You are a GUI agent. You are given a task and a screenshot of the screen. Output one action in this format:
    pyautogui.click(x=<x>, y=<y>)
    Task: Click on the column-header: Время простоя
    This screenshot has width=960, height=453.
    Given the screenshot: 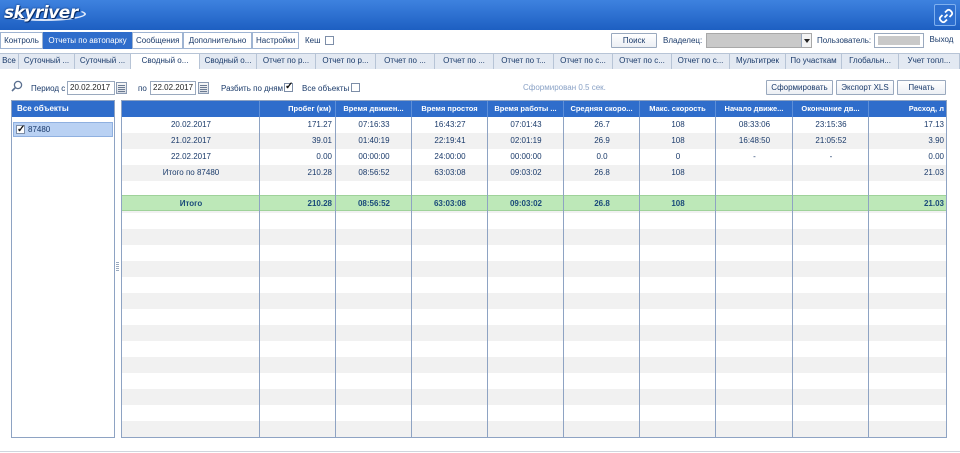 What is the action you would take?
    pyautogui.click(x=450, y=109)
    